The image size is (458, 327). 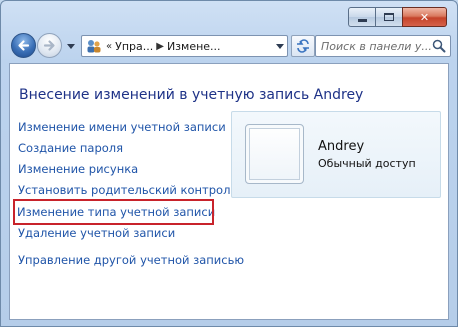 What do you see at coordinates (94, 46) in the screenshot?
I see `control-panel-users-icon` at bounding box center [94, 46].